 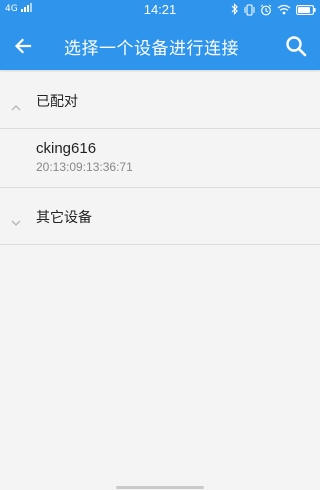 I want to click on status-bar: 4G 14:21, so click(x=160, y=10).